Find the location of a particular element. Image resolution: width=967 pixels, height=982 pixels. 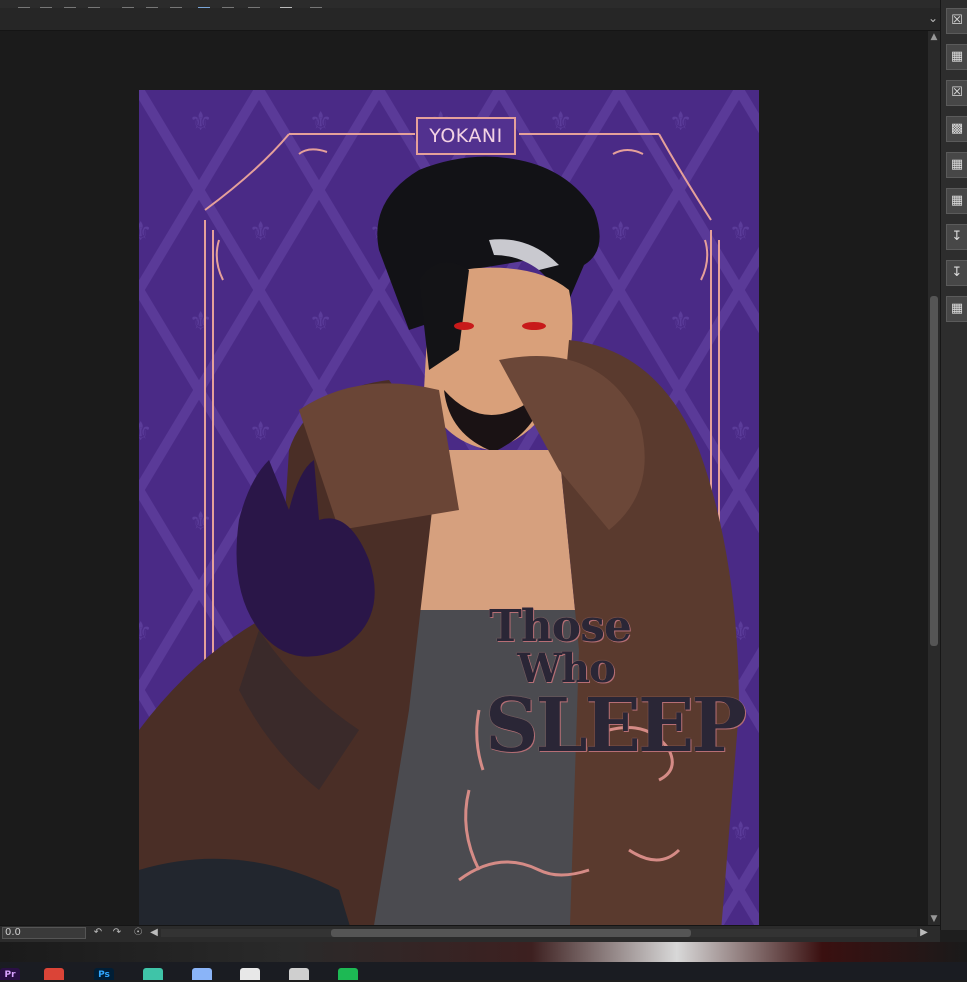

vertical-scrollbar: ▲ ▼ is located at coordinates (934, 478).